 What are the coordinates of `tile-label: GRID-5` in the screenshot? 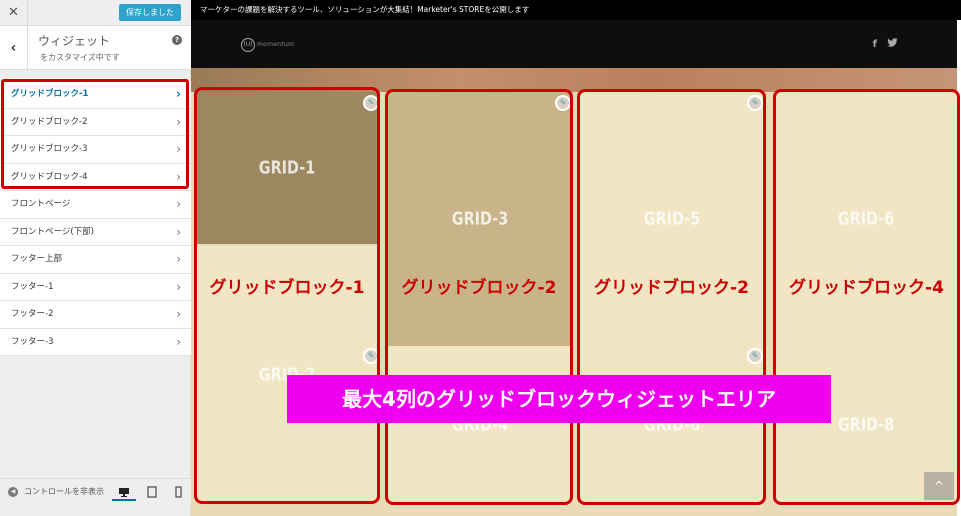 It's located at (672, 219).